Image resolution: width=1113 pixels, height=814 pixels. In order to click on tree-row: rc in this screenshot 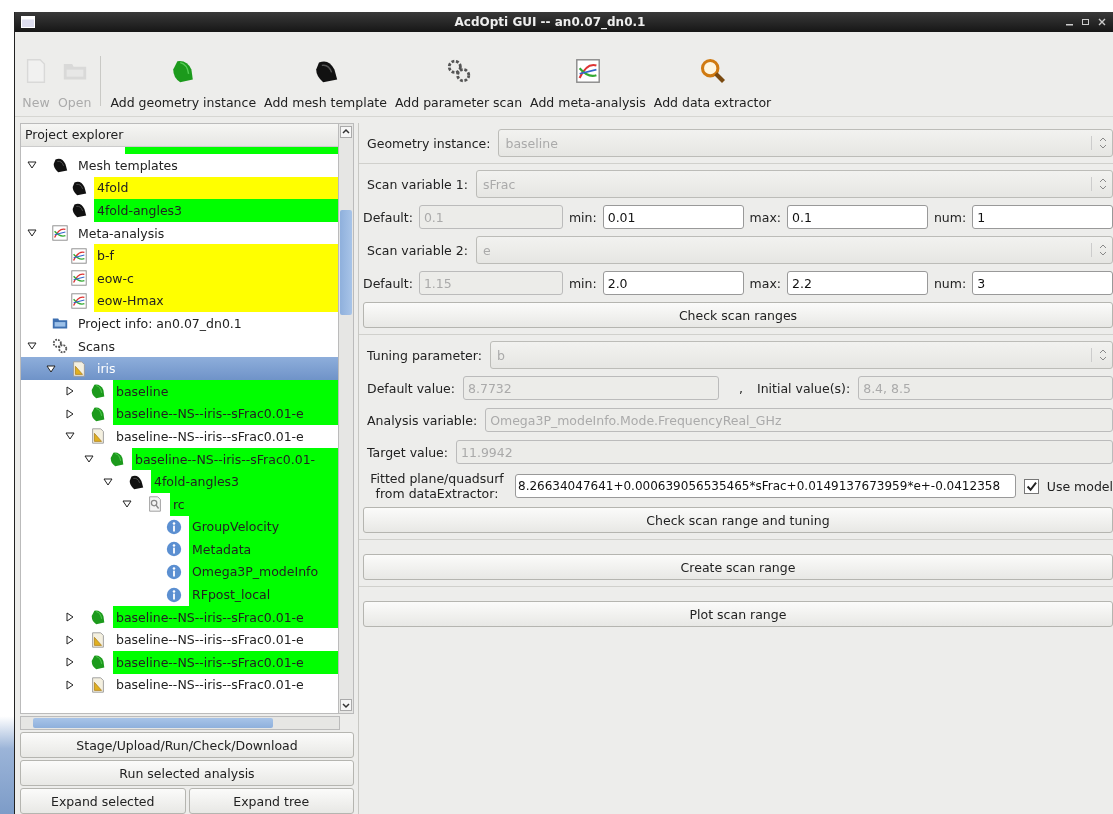, I will do `click(179, 504)`.